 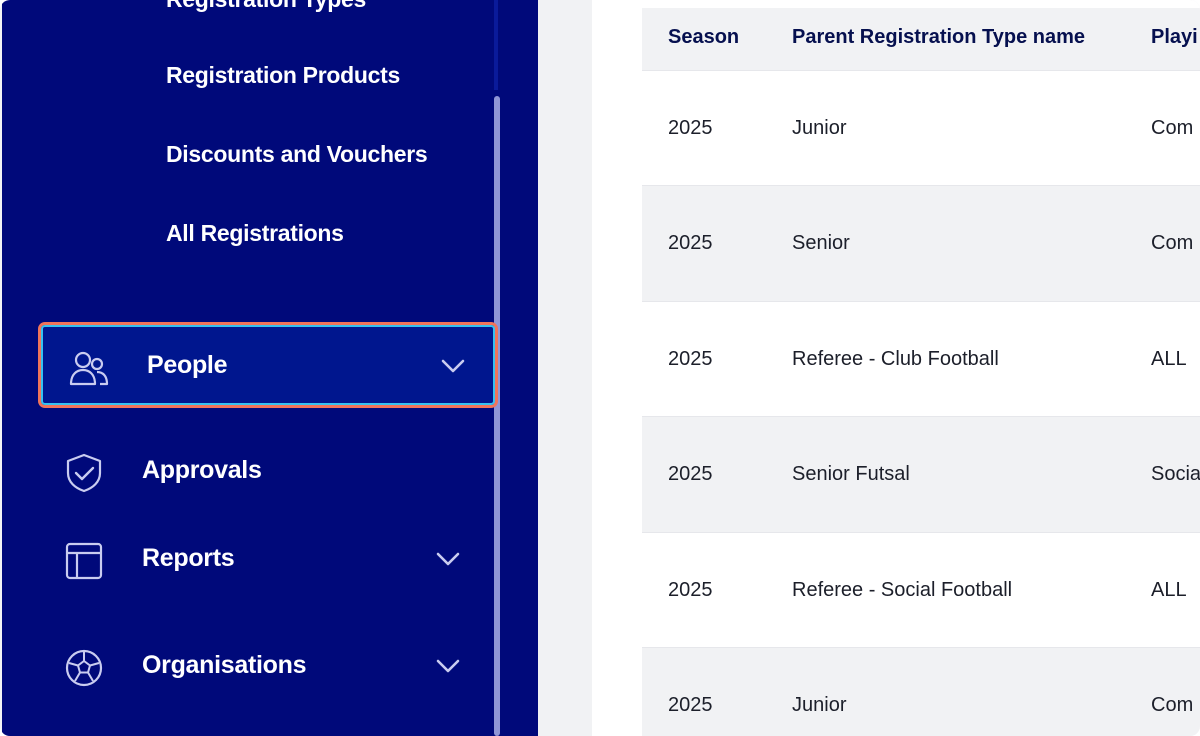 What do you see at coordinates (268, 561) in the screenshot?
I see `nav-item-reports: Reports` at bounding box center [268, 561].